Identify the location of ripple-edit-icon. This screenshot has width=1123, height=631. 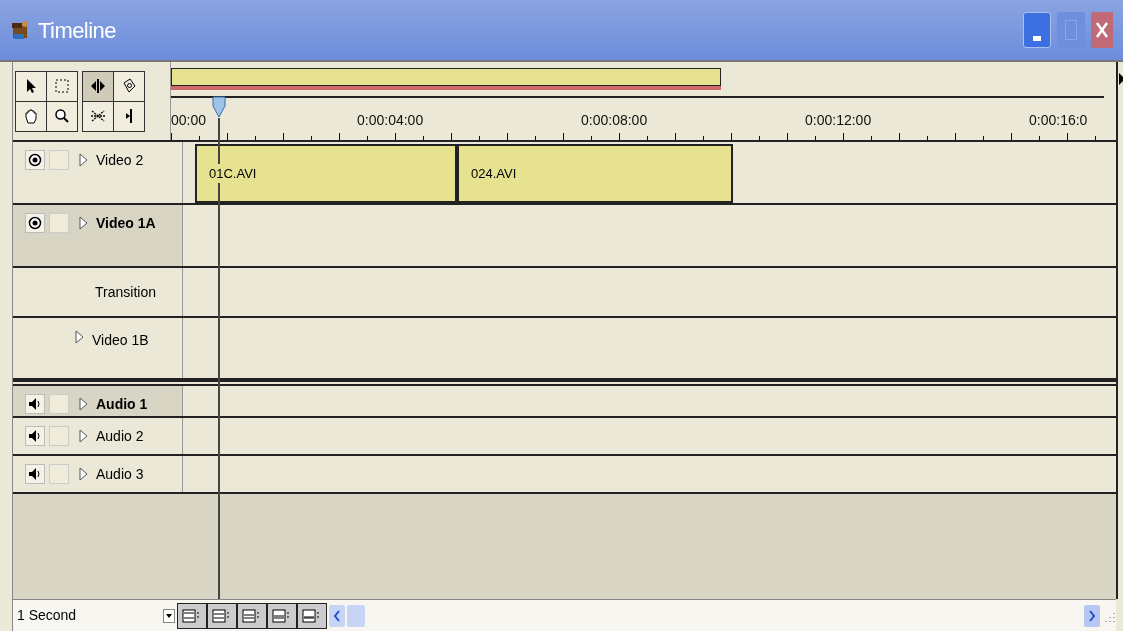
(98, 86).